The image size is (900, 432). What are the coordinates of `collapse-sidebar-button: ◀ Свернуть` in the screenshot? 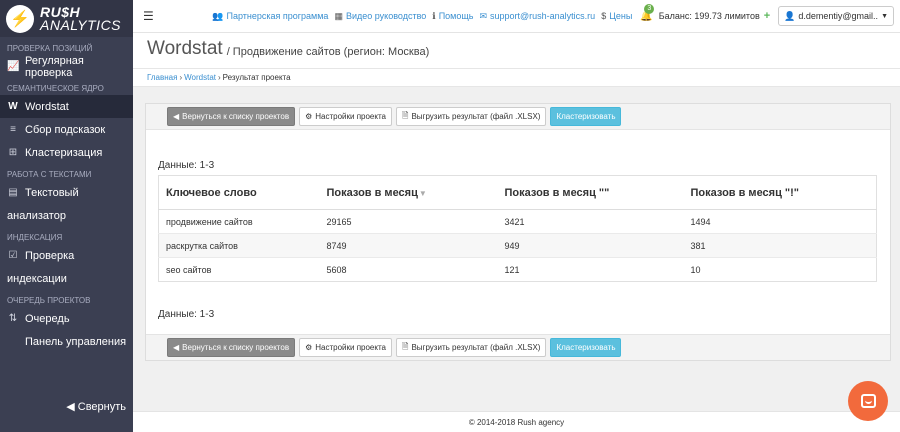 It's located at (96, 406).